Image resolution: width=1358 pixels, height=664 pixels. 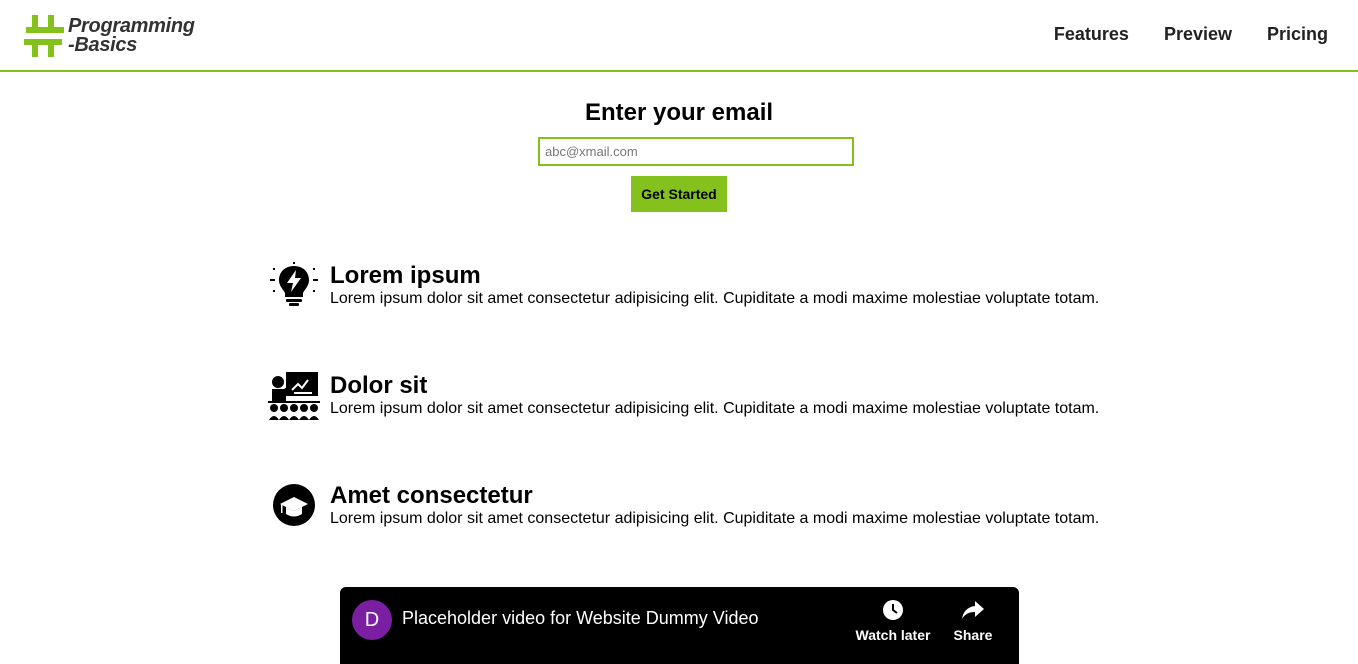 What do you see at coordinates (679, 112) in the screenshot?
I see `signup-title: Enter your email` at bounding box center [679, 112].